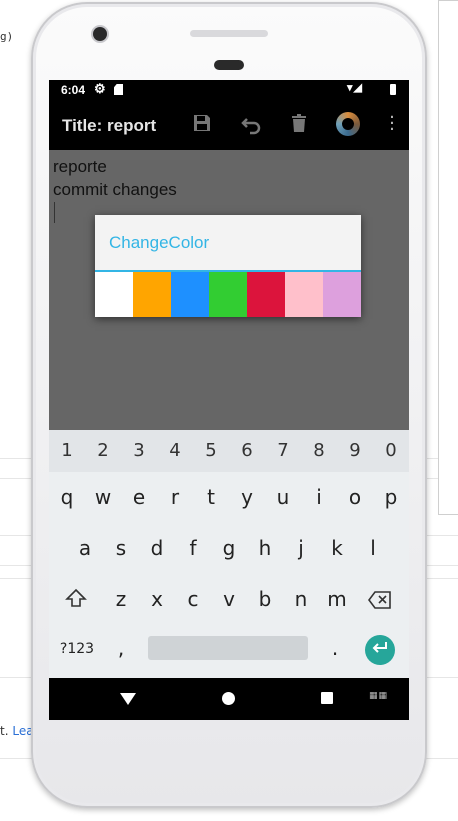 This screenshot has height=821, width=458. What do you see at coordinates (128, 699) in the screenshot?
I see `back-icon` at bounding box center [128, 699].